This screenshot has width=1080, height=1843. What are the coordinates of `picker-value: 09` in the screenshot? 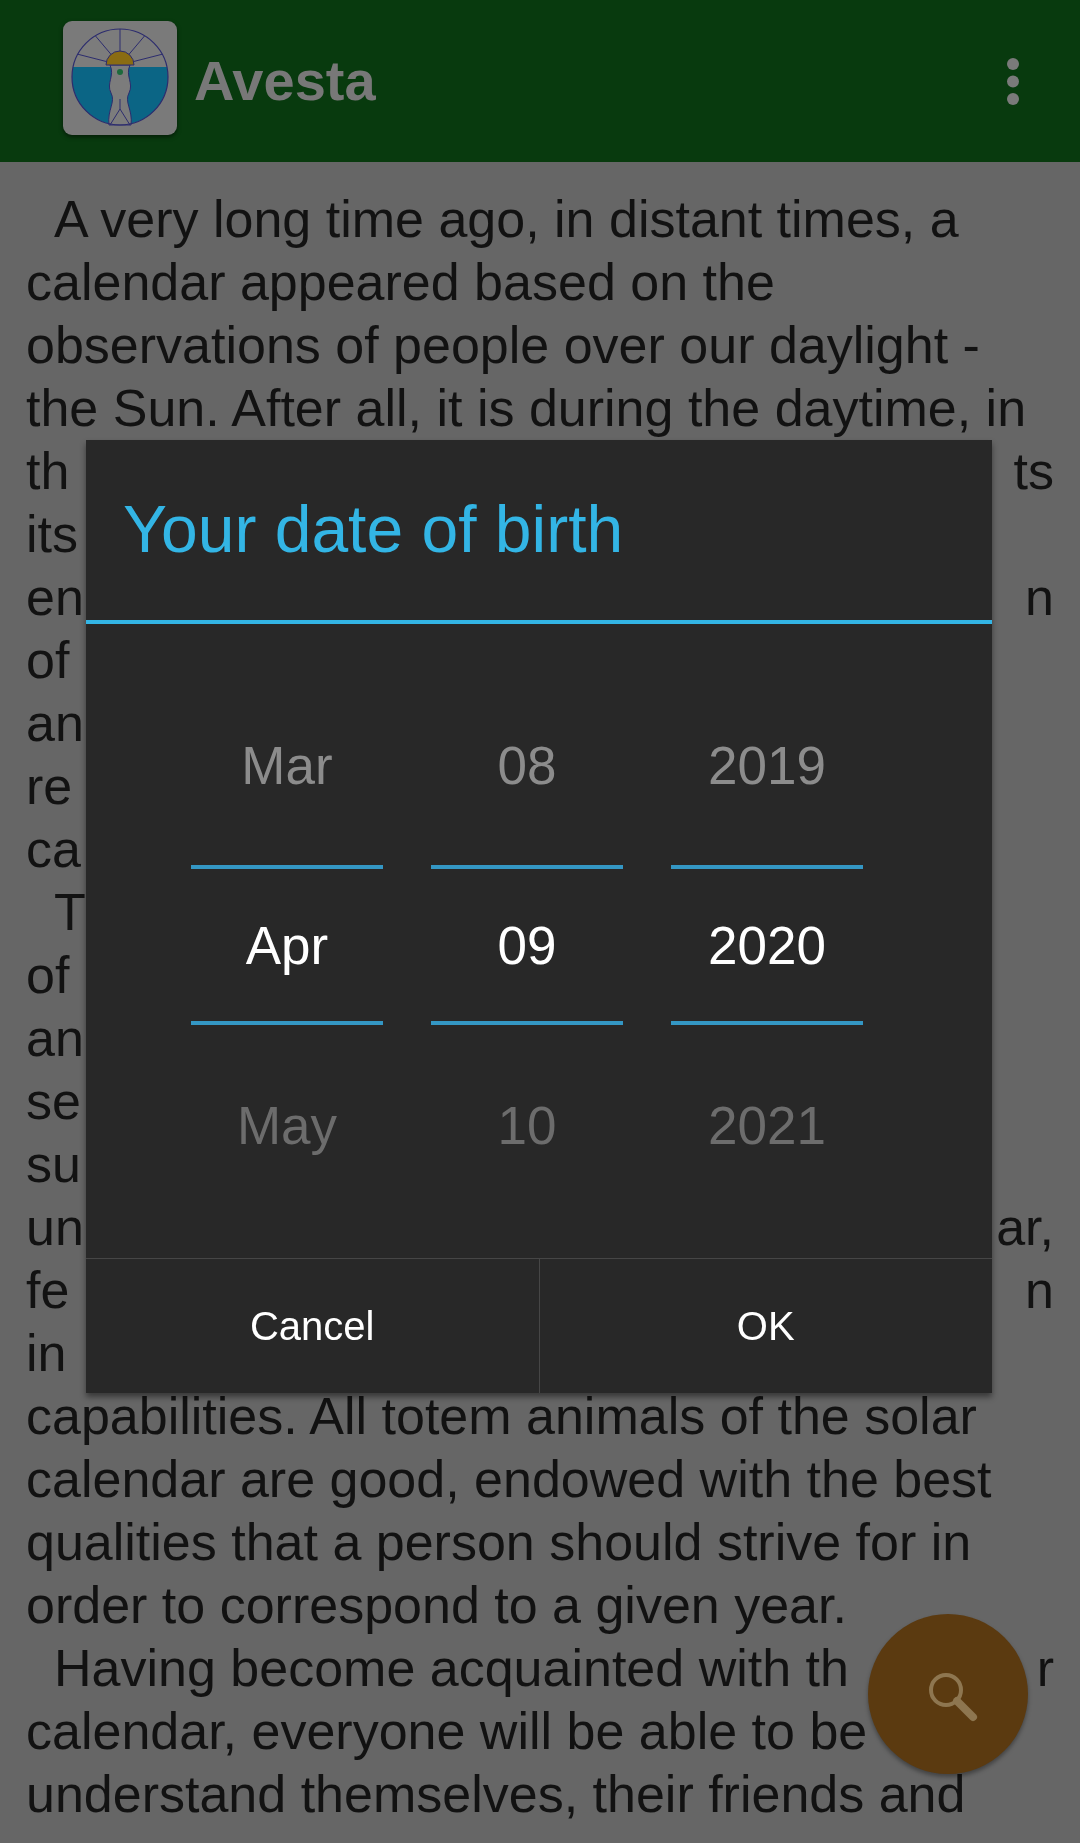 It's located at (527, 945).